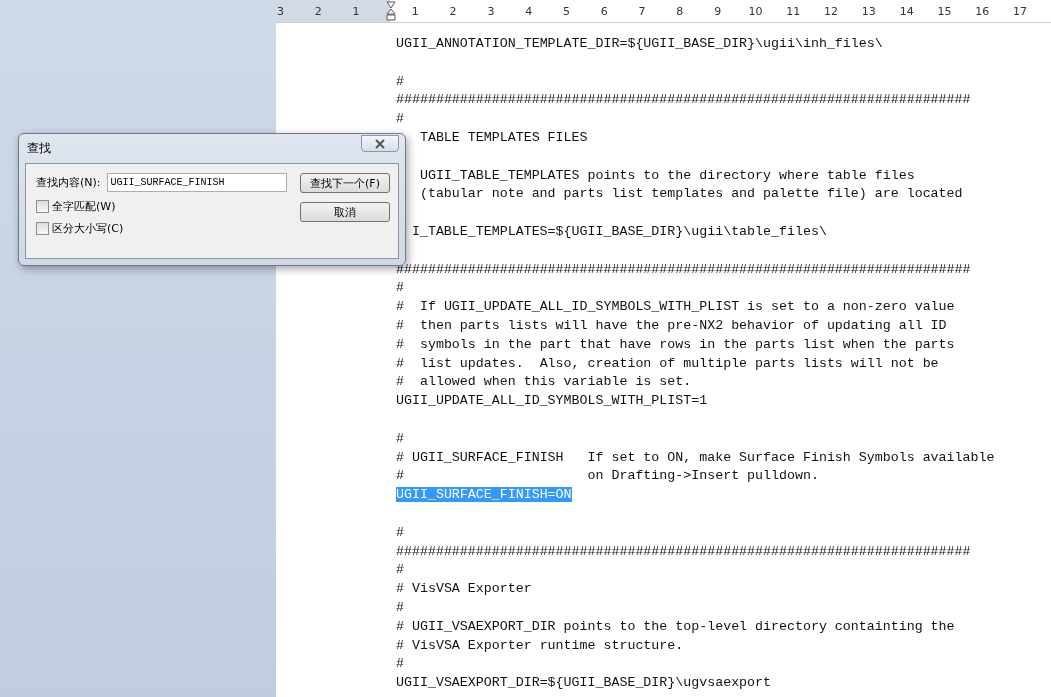 The height and width of the screenshot is (697, 1051). What do you see at coordinates (464, 589) in the screenshot?
I see `code-line: # VisVSA Exporter` at bounding box center [464, 589].